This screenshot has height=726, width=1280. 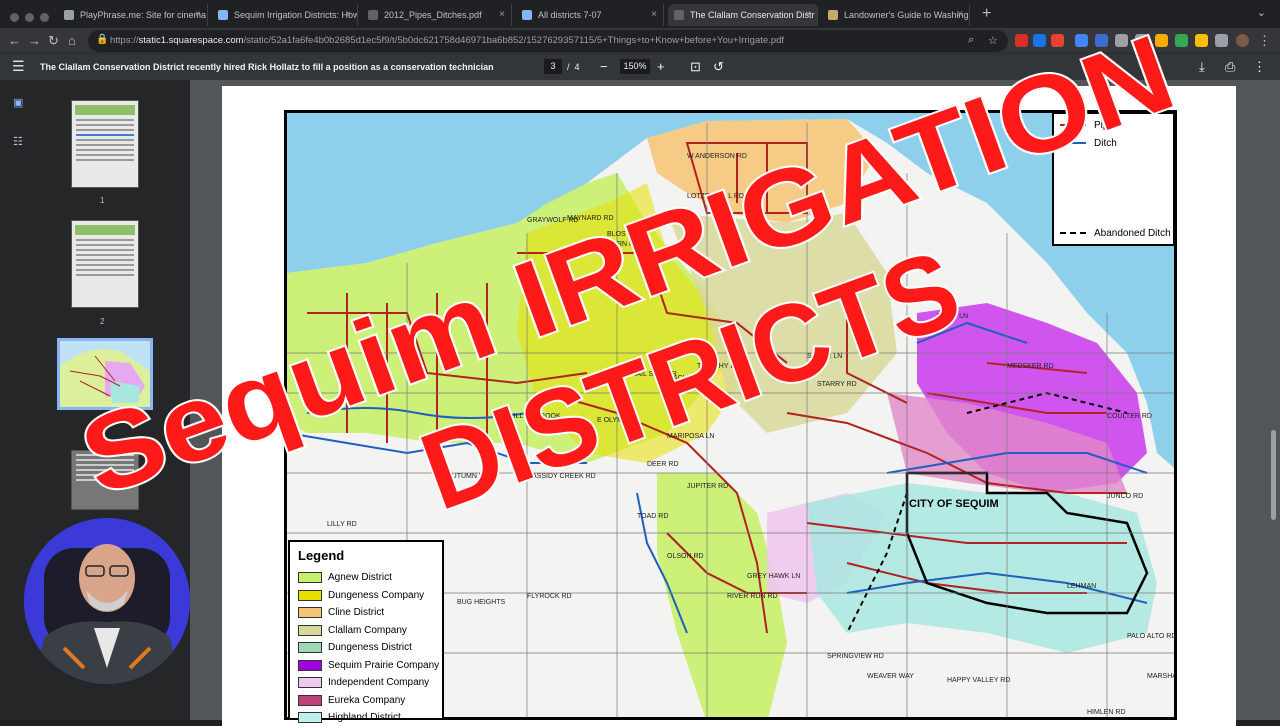 I want to click on rotate-icon: ↺, so click(x=718, y=67).